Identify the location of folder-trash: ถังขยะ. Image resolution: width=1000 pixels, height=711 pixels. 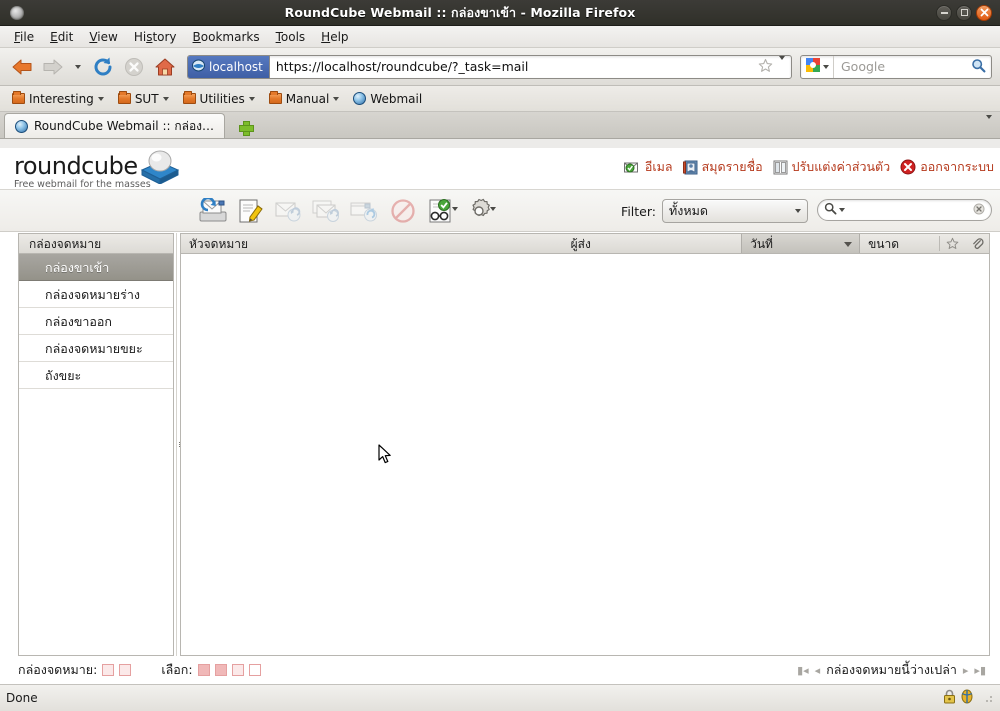
(96, 375).